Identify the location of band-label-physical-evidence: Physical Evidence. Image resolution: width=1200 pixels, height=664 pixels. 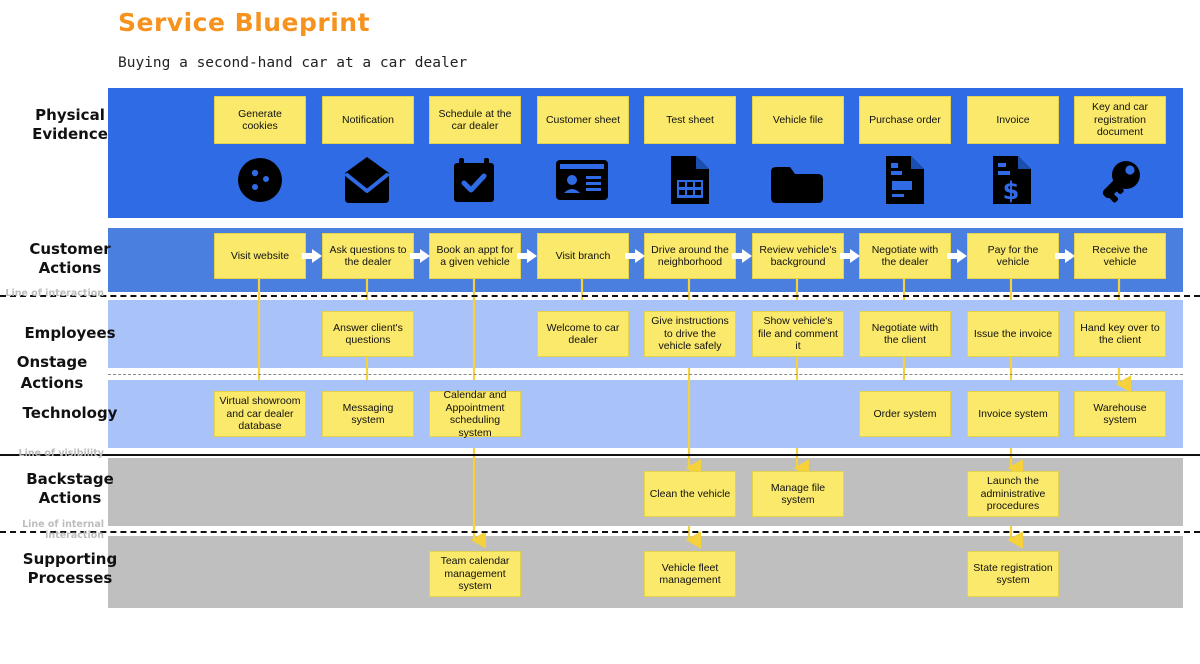
(70, 125).